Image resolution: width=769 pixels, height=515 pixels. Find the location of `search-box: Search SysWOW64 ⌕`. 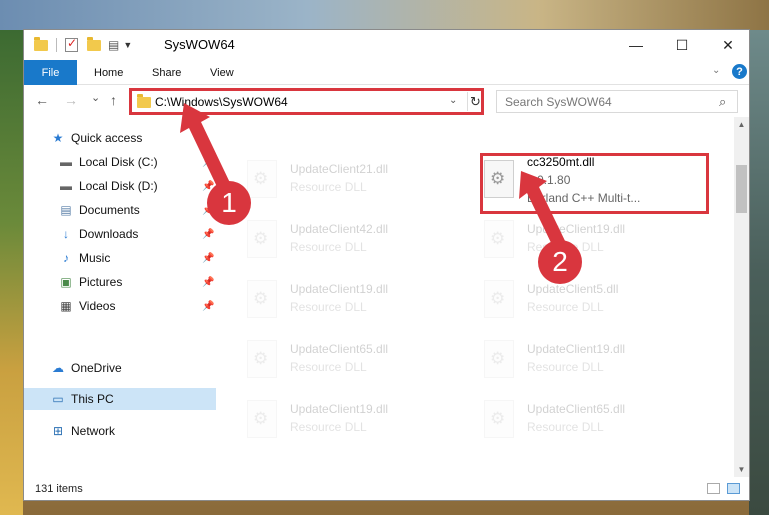

search-box: Search SysWOW64 ⌕ is located at coordinates (617, 101).